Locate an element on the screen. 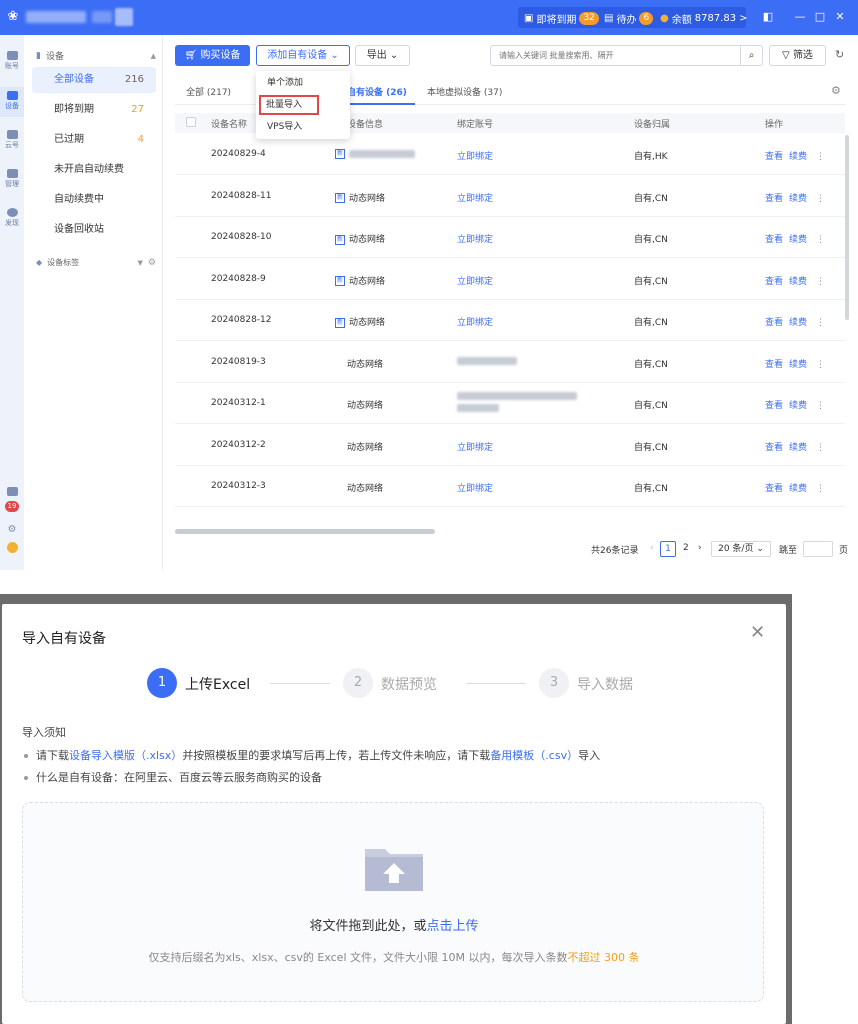 This screenshot has width=858, height=1024. nav-manage: 管理 is located at coordinates (12, 179).